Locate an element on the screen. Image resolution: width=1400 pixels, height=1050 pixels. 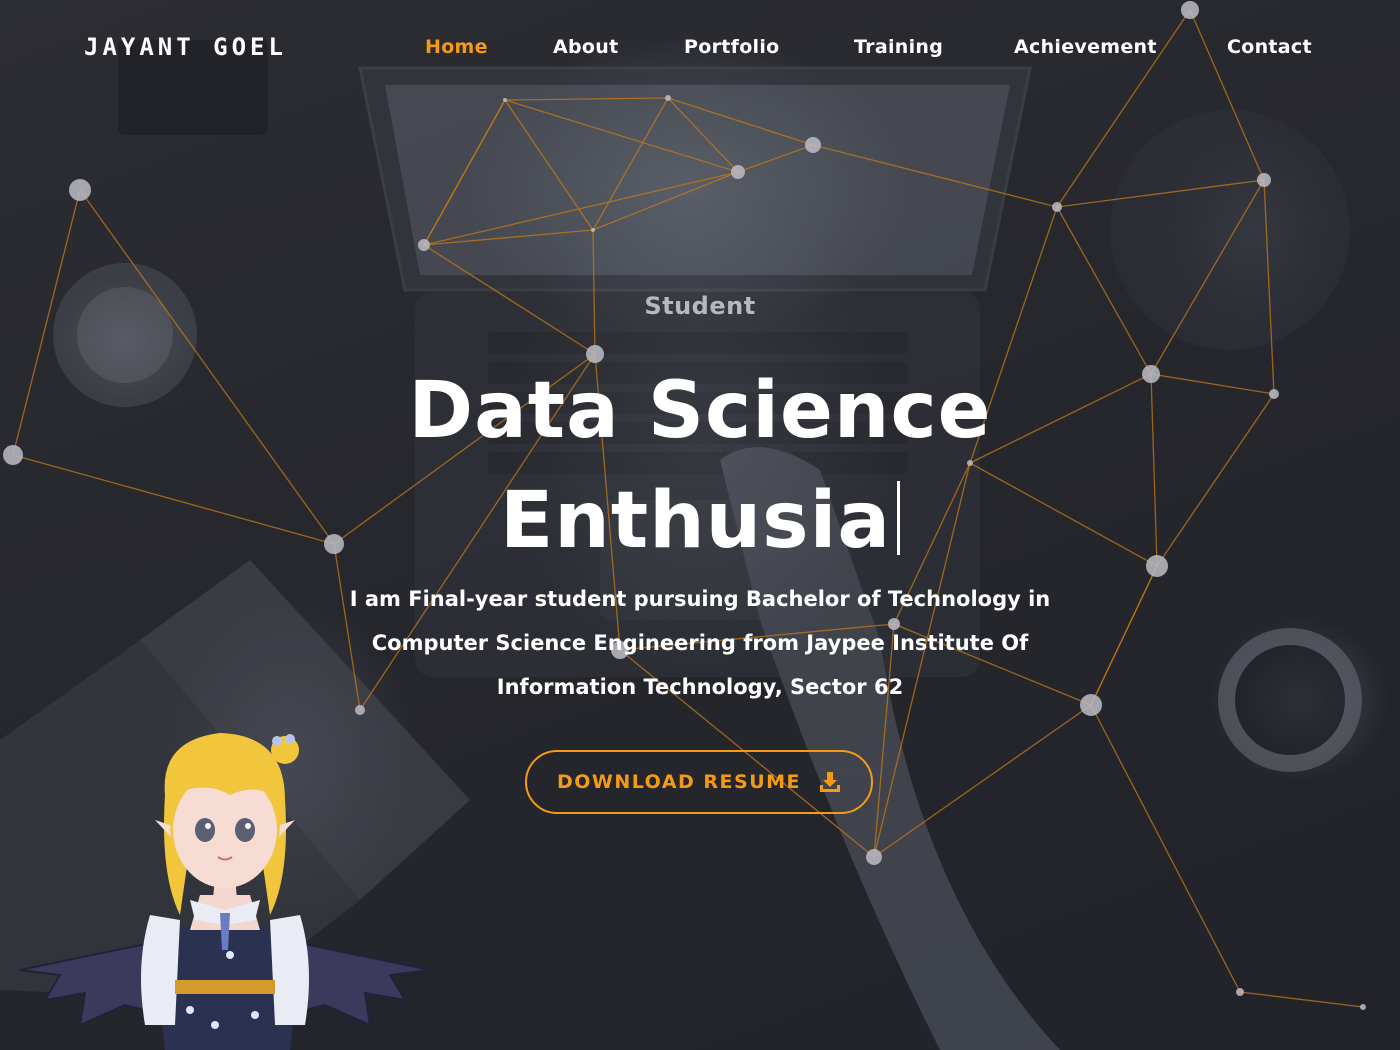
nav-contact: Contact is located at coordinates (1269, 47).